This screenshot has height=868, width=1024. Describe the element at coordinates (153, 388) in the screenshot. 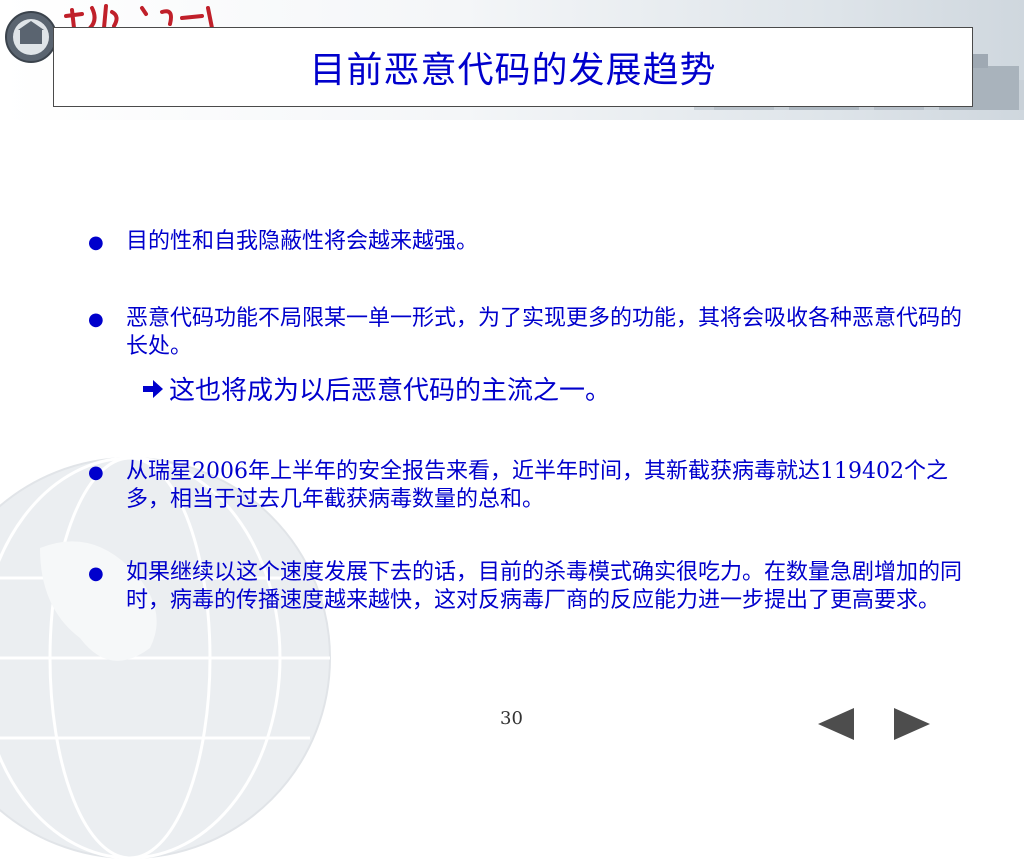

I see `right-arrow-icon` at that location.